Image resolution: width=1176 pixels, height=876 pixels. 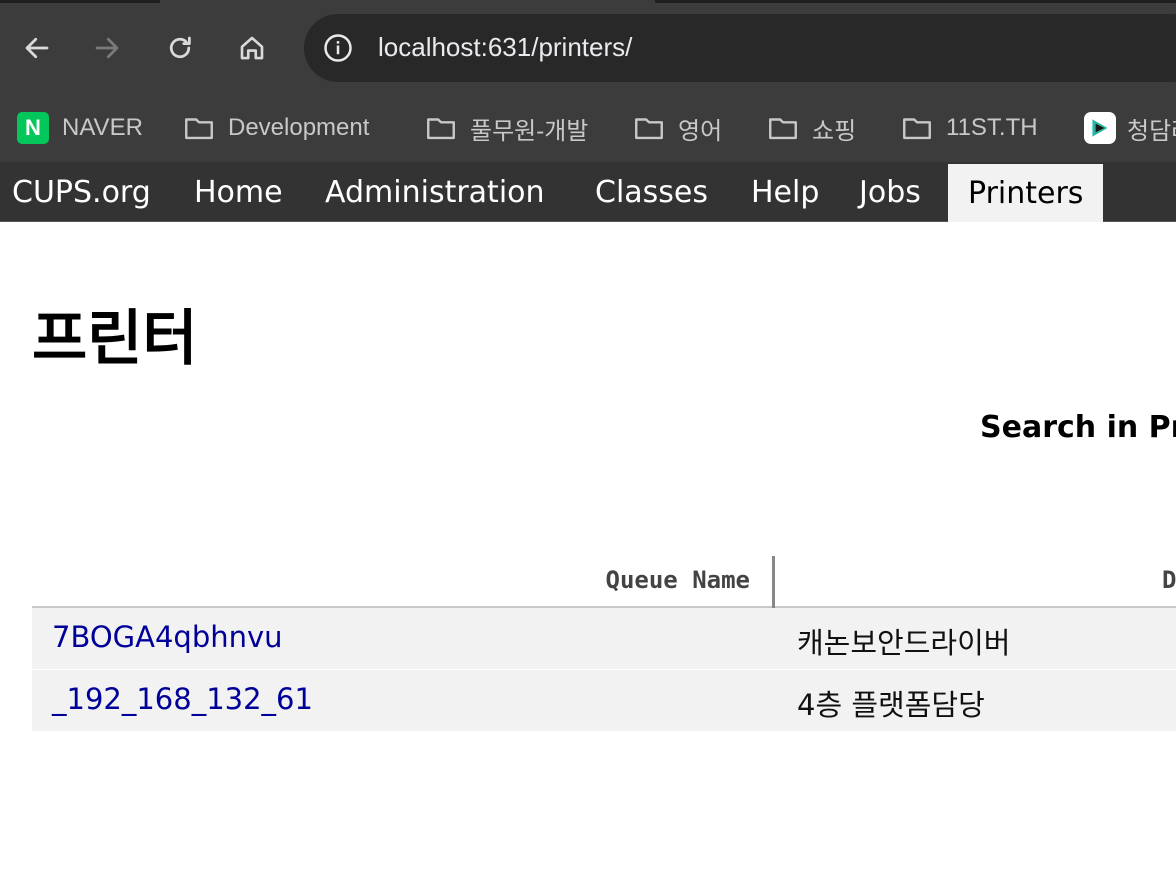 What do you see at coordinates (403, 582) in the screenshot?
I see `header-queue-name: Queue Name` at bounding box center [403, 582].